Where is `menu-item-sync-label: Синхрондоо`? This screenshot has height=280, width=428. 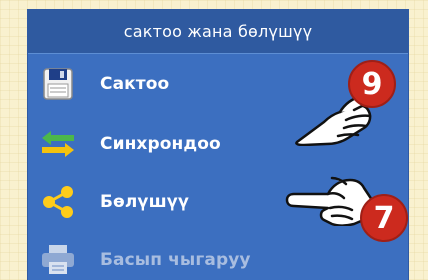
menu-item-sync-label: Синхрондоо is located at coordinates (160, 144).